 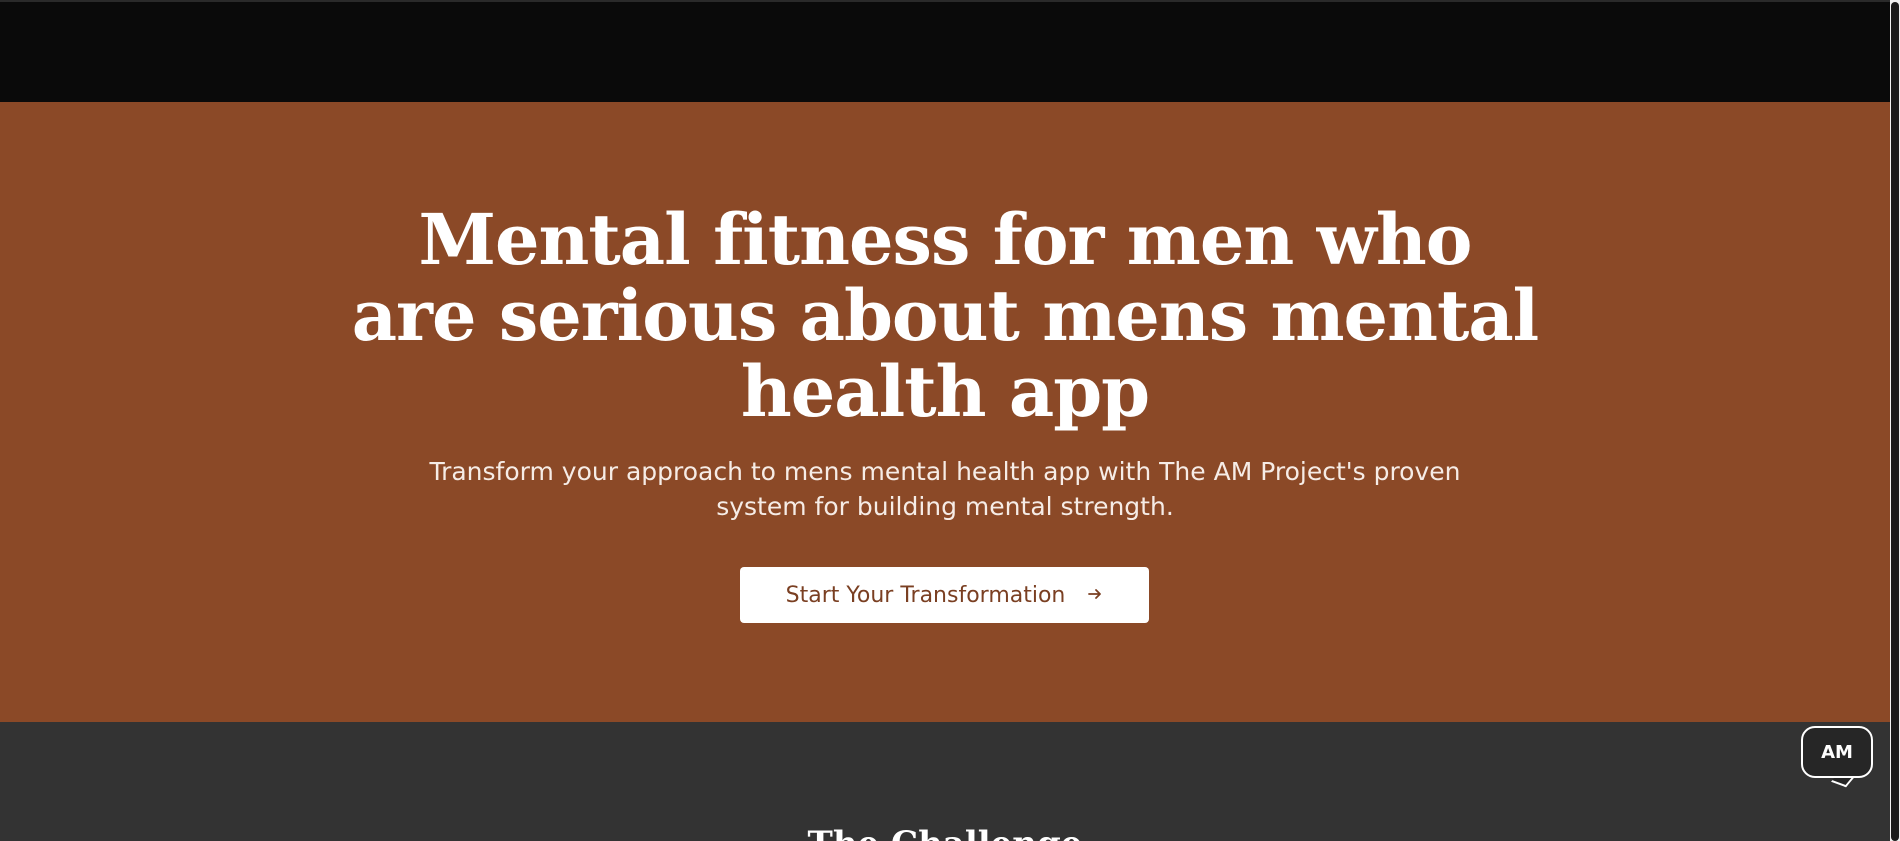 What do you see at coordinates (945, 832) in the screenshot?
I see `section-title: The Challenge` at bounding box center [945, 832].